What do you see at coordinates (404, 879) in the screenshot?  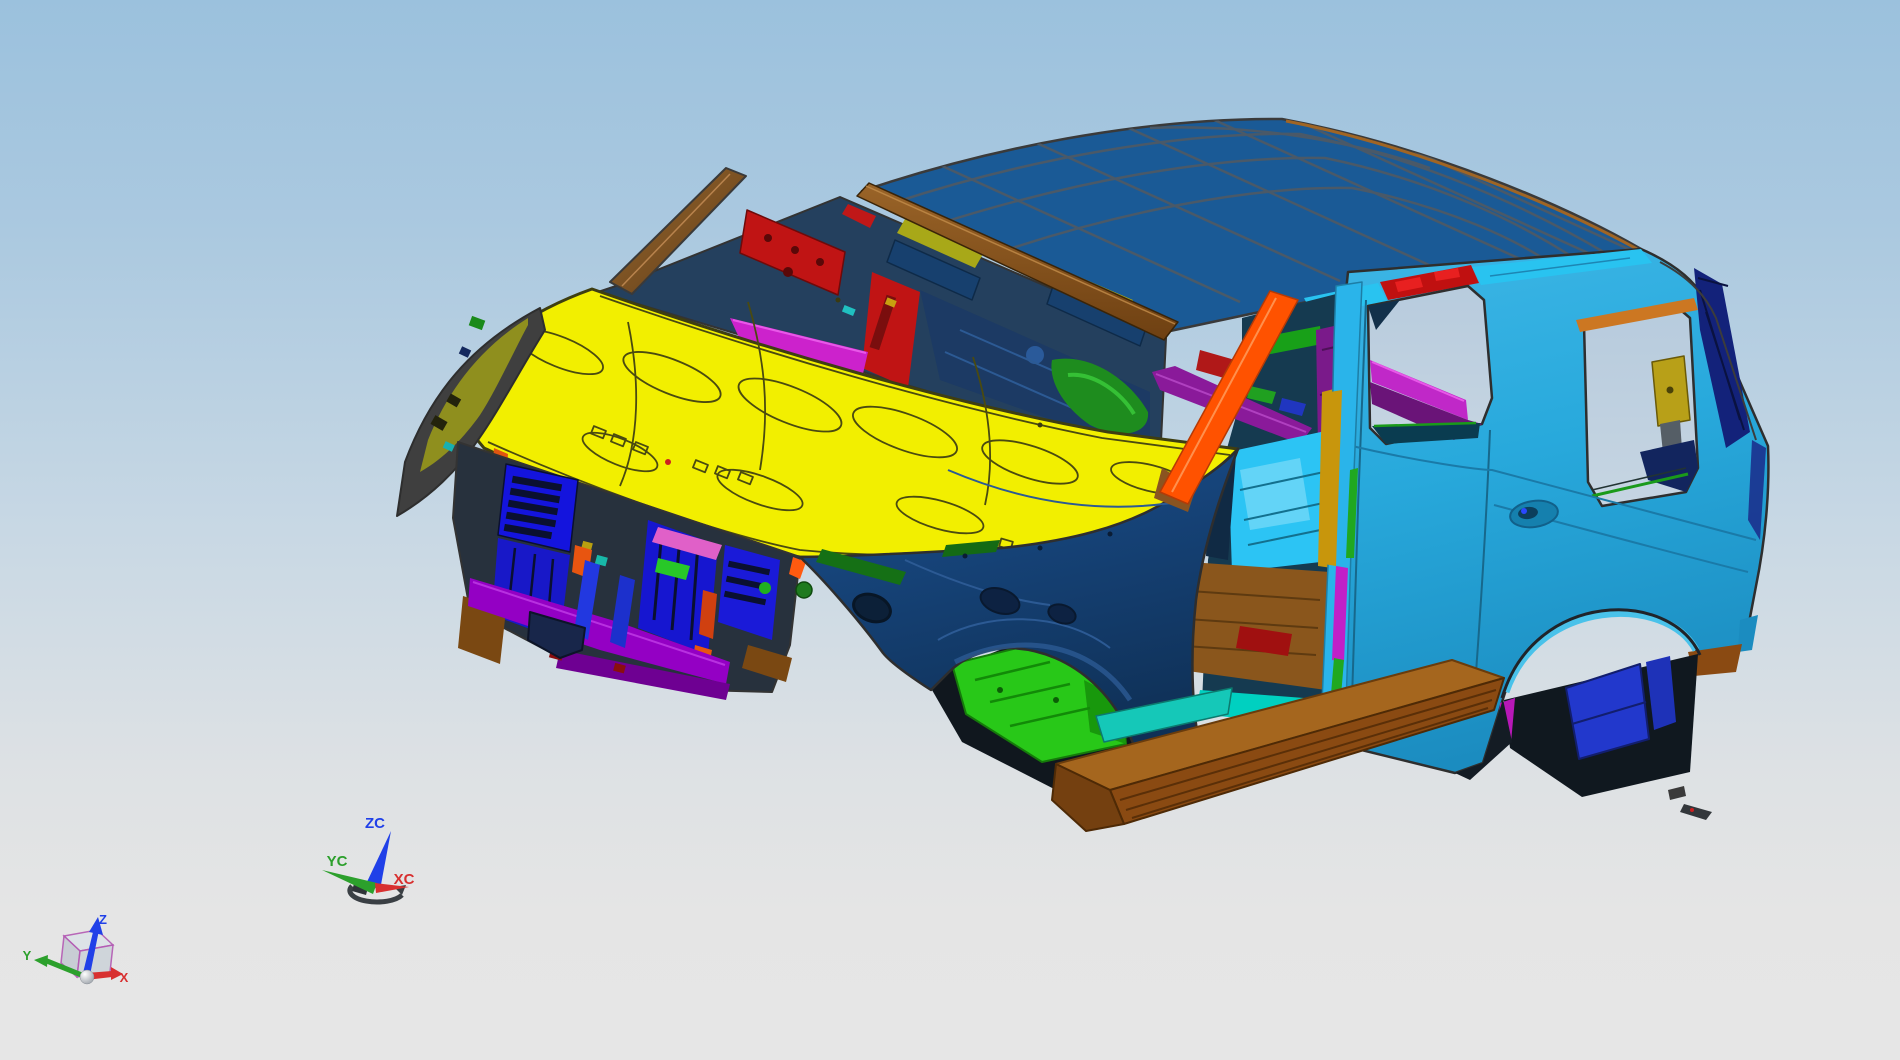 I see `wcs-x-label: XC` at bounding box center [404, 879].